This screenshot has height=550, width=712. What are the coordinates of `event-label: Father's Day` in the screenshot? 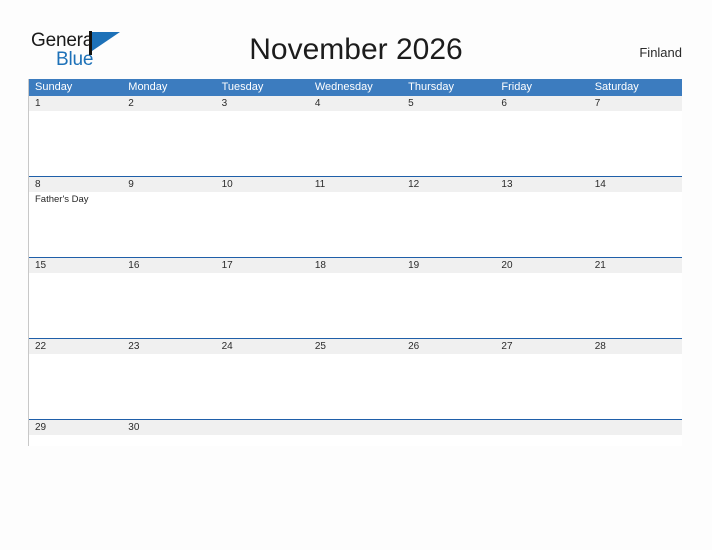 It's located at (62, 199).